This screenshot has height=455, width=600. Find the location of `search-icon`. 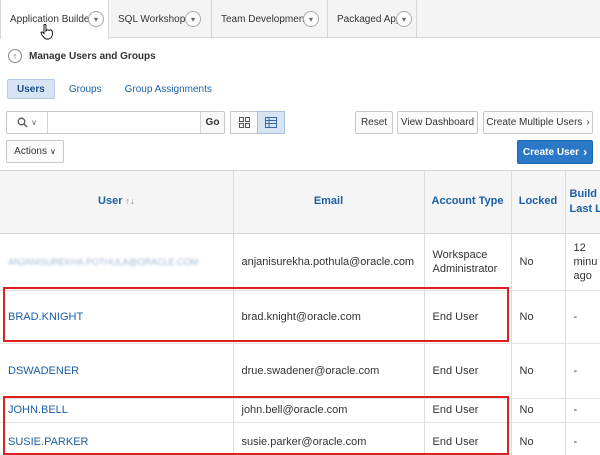

search-icon is located at coordinates (22, 122).